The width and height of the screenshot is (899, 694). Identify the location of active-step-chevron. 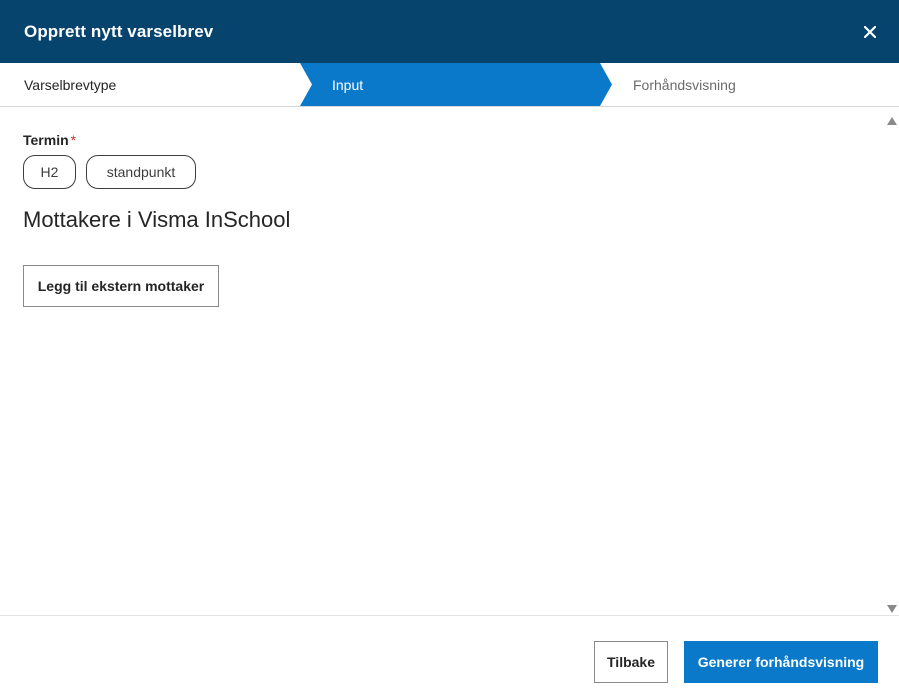
(456, 84).